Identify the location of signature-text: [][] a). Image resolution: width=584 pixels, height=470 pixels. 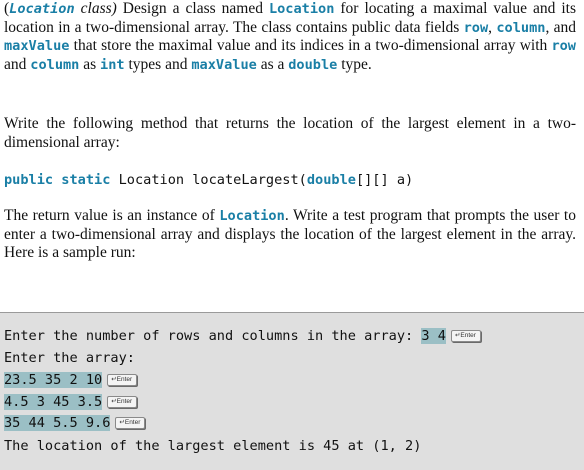
(384, 180).